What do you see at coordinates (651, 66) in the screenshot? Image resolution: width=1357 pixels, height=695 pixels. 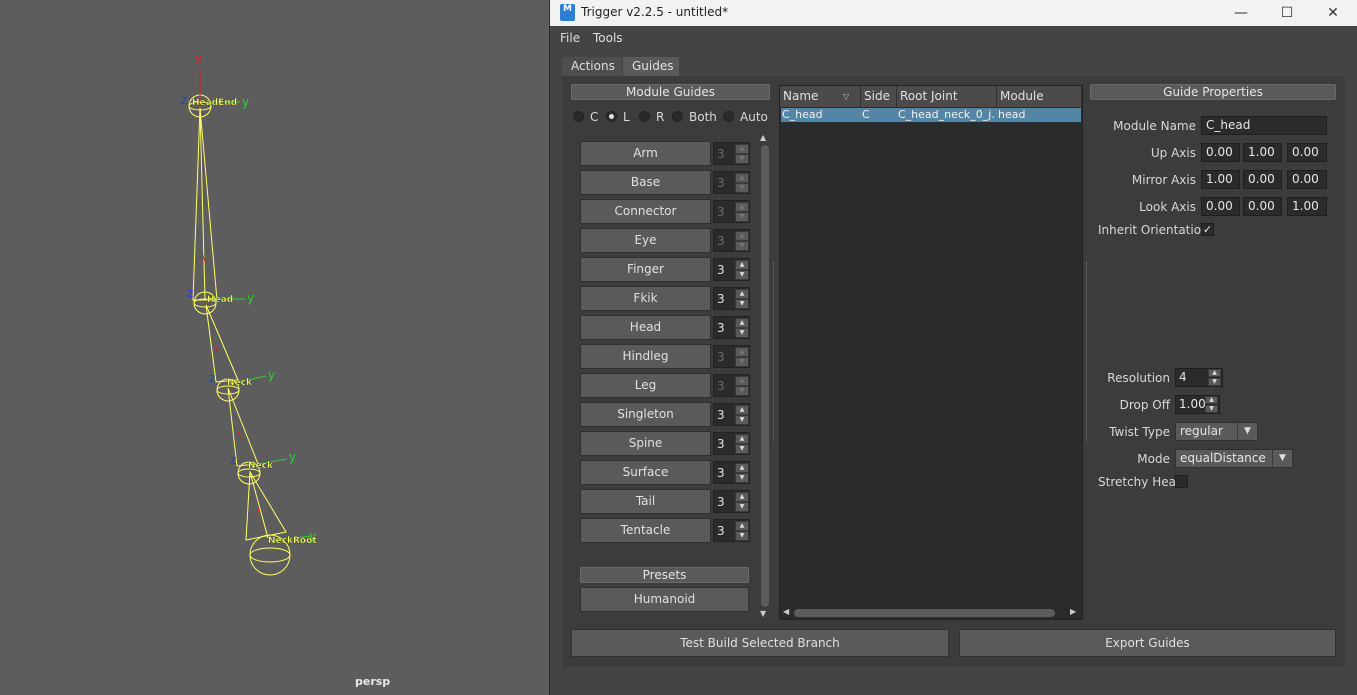 I see `tab-guides: Guides` at bounding box center [651, 66].